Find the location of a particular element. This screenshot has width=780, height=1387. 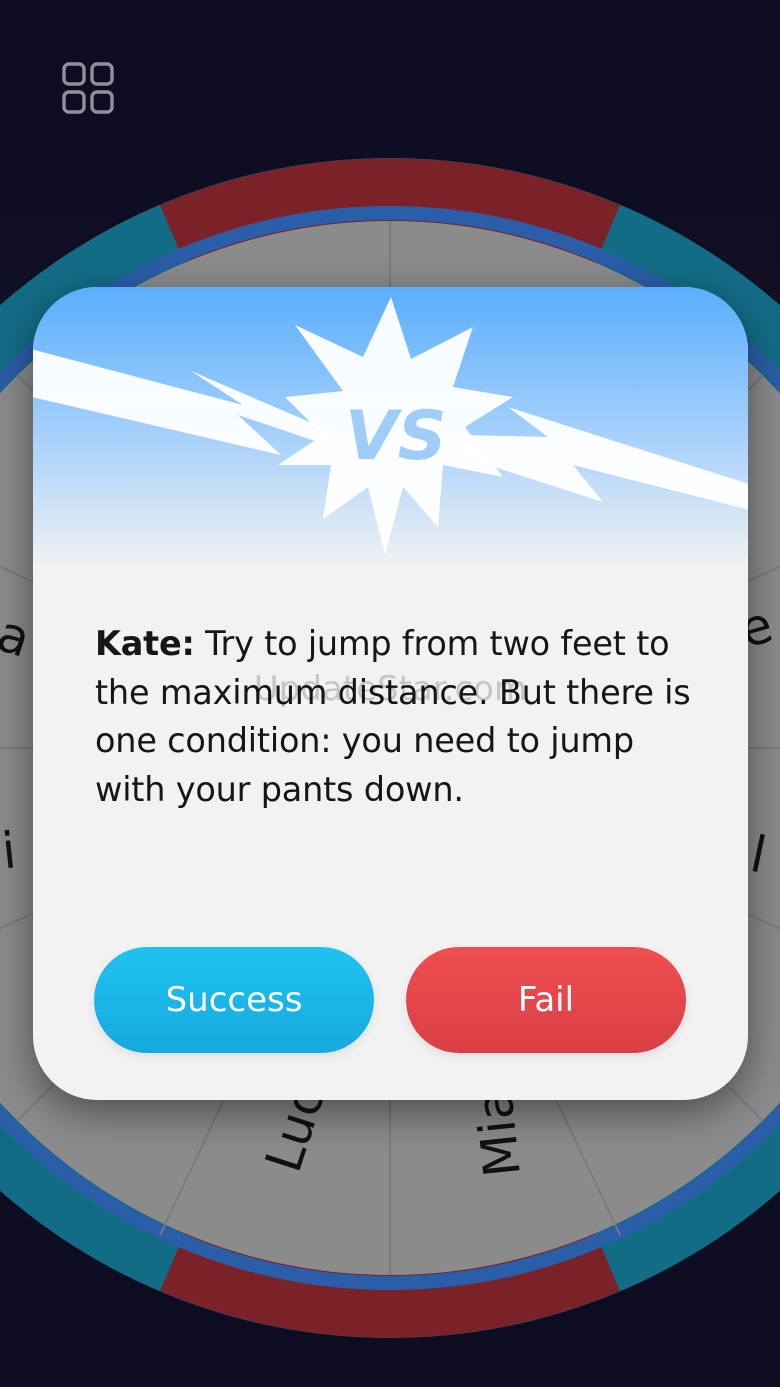

menu-button is located at coordinates (88, 88).